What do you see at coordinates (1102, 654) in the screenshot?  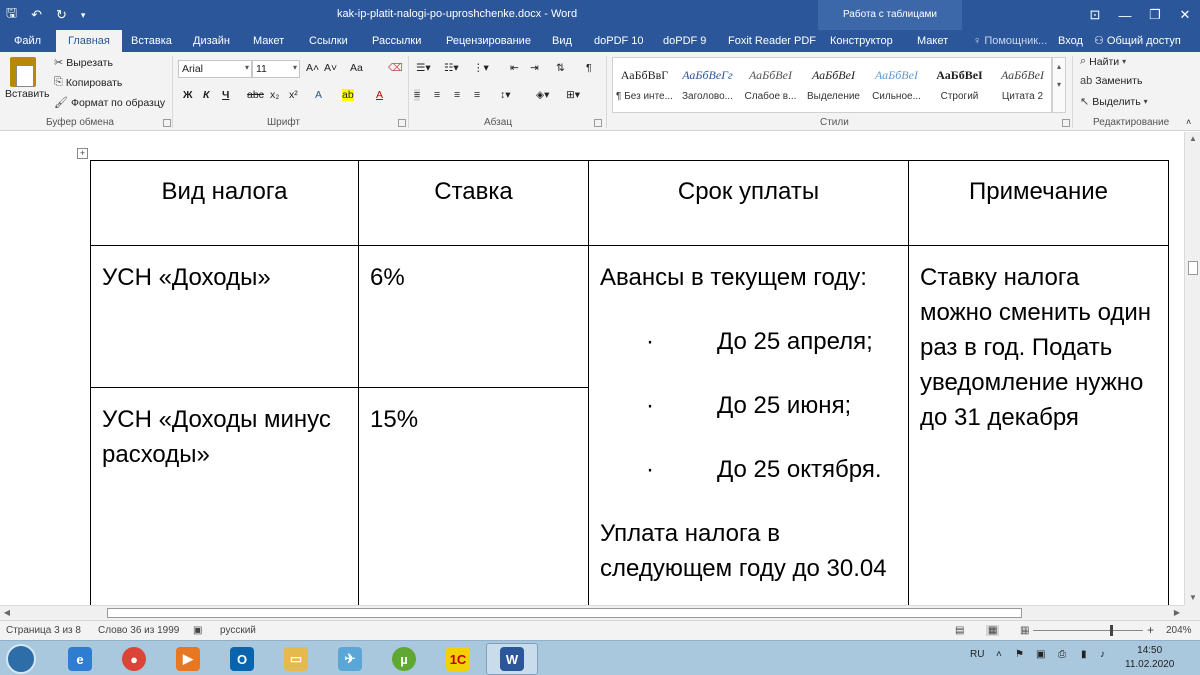 I see `volume-icon: ♪` at bounding box center [1102, 654].